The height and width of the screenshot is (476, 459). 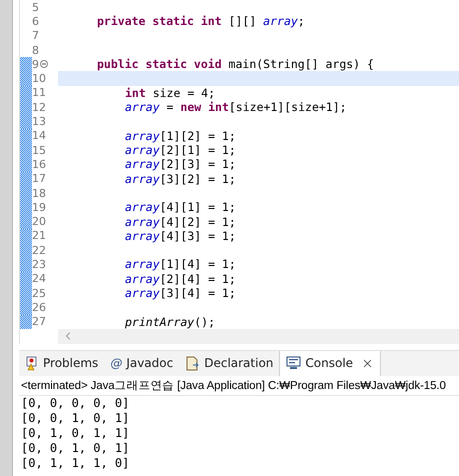 I want to click on code-line: array[2][4] = 1;, so click(x=180, y=279).